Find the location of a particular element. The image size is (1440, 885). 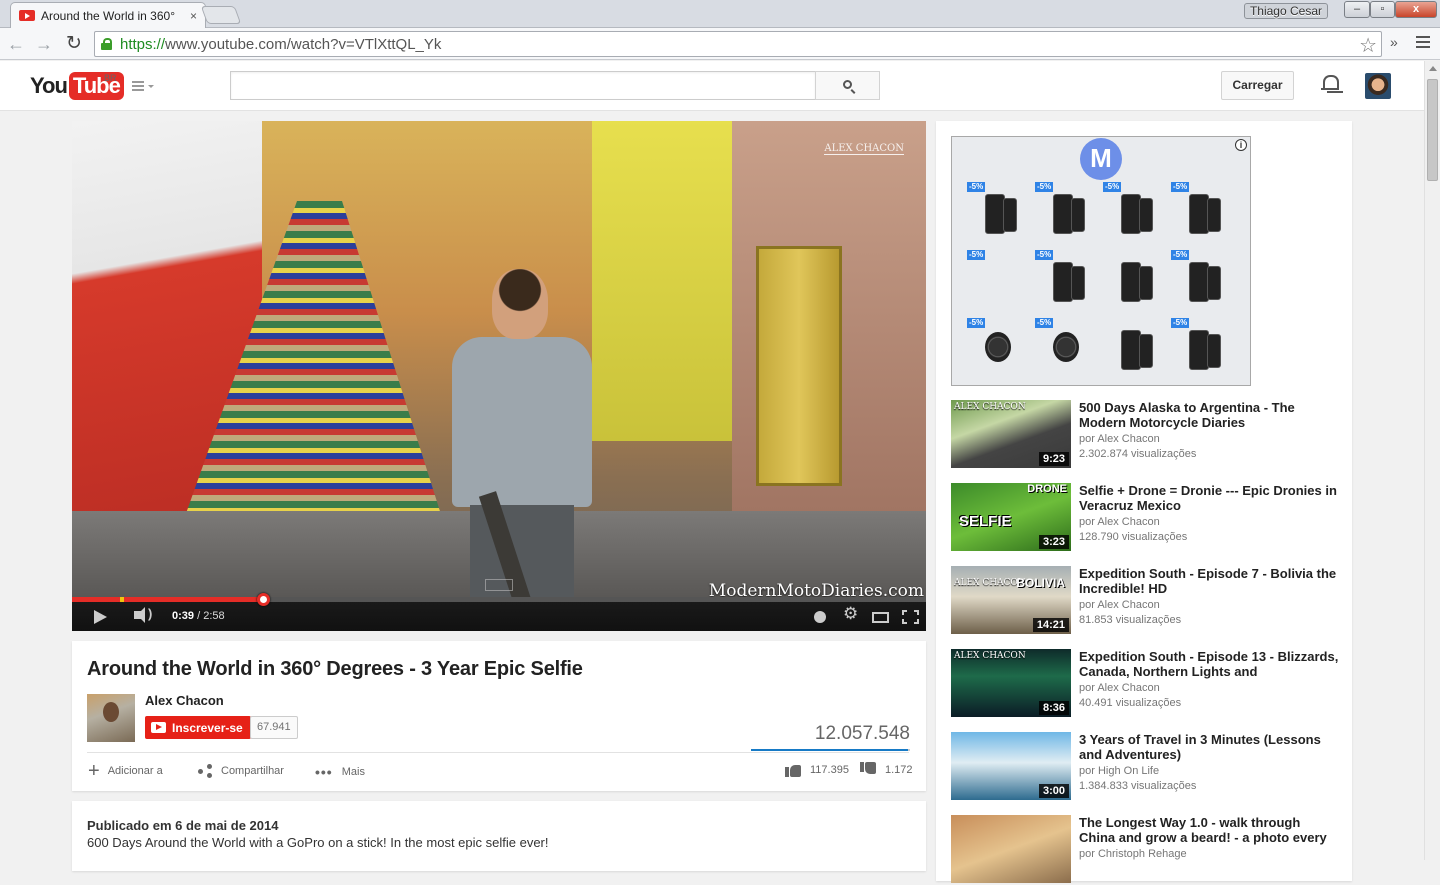

progress-bar is located at coordinates (499, 599).